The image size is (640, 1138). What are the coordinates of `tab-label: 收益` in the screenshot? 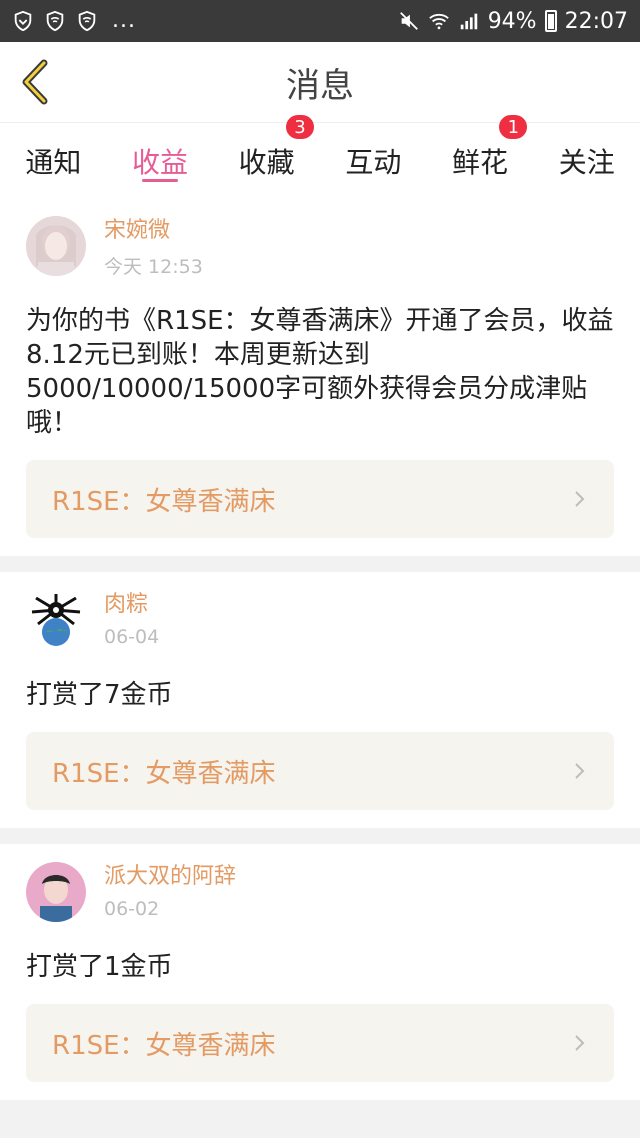 It's located at (160, 162).